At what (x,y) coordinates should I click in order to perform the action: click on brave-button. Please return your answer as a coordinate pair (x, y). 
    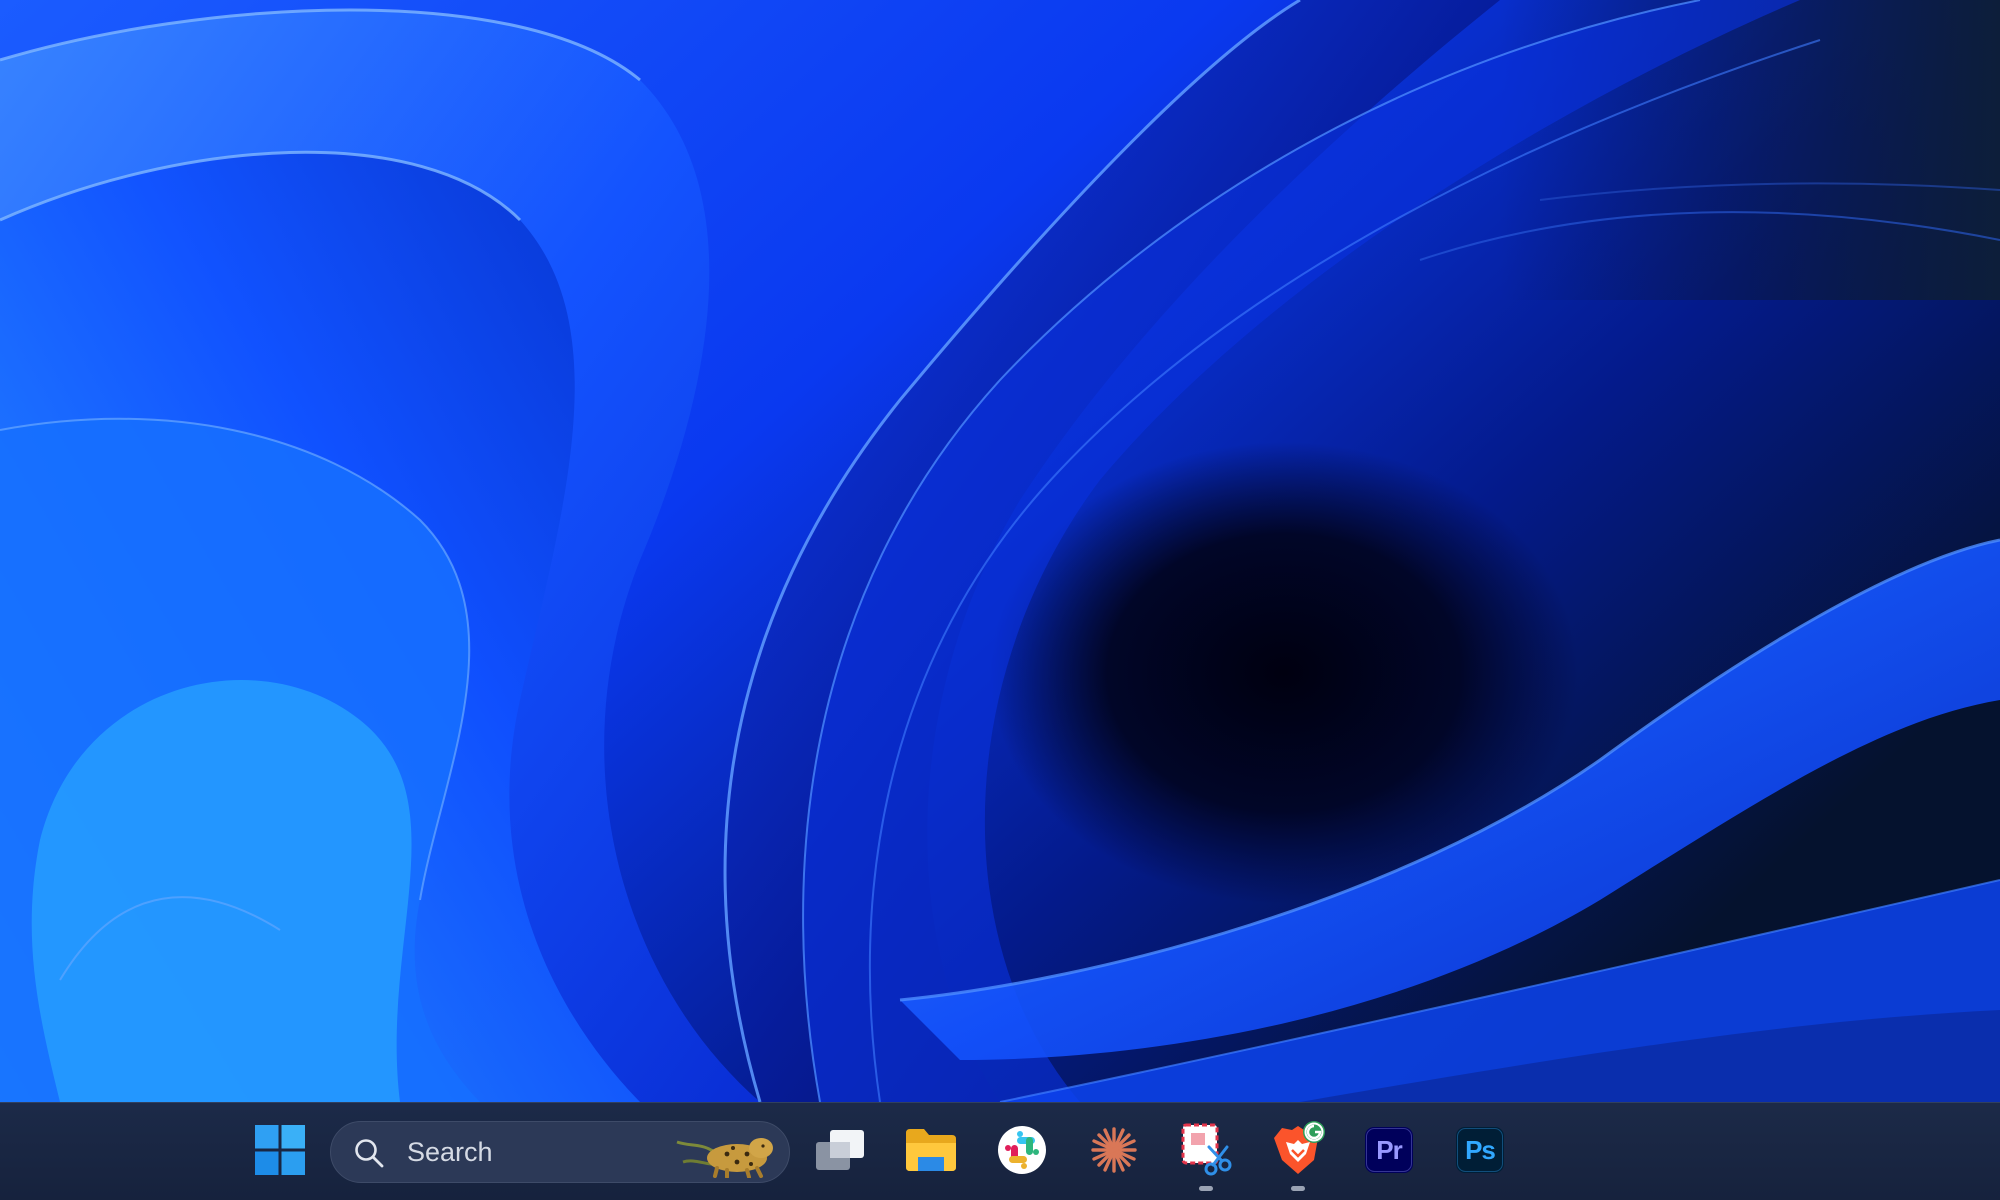
    Looking at the image, I should click on (1298, 1154).